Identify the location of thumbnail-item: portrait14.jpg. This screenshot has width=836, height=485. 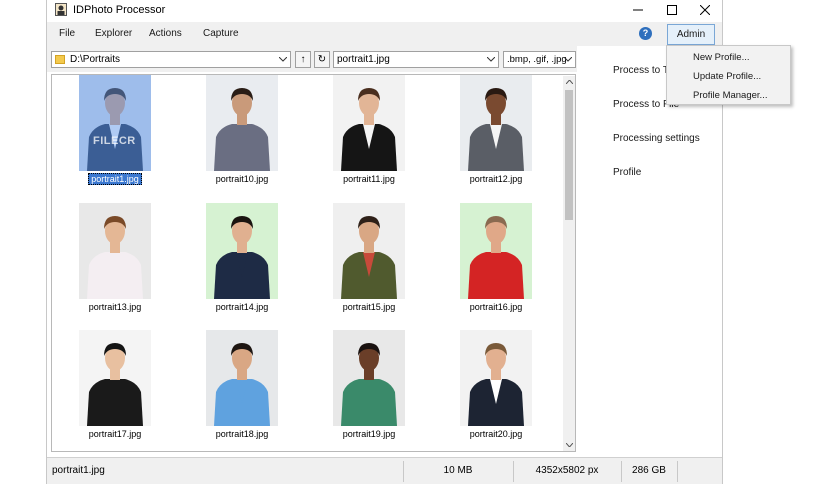
(241, 259).